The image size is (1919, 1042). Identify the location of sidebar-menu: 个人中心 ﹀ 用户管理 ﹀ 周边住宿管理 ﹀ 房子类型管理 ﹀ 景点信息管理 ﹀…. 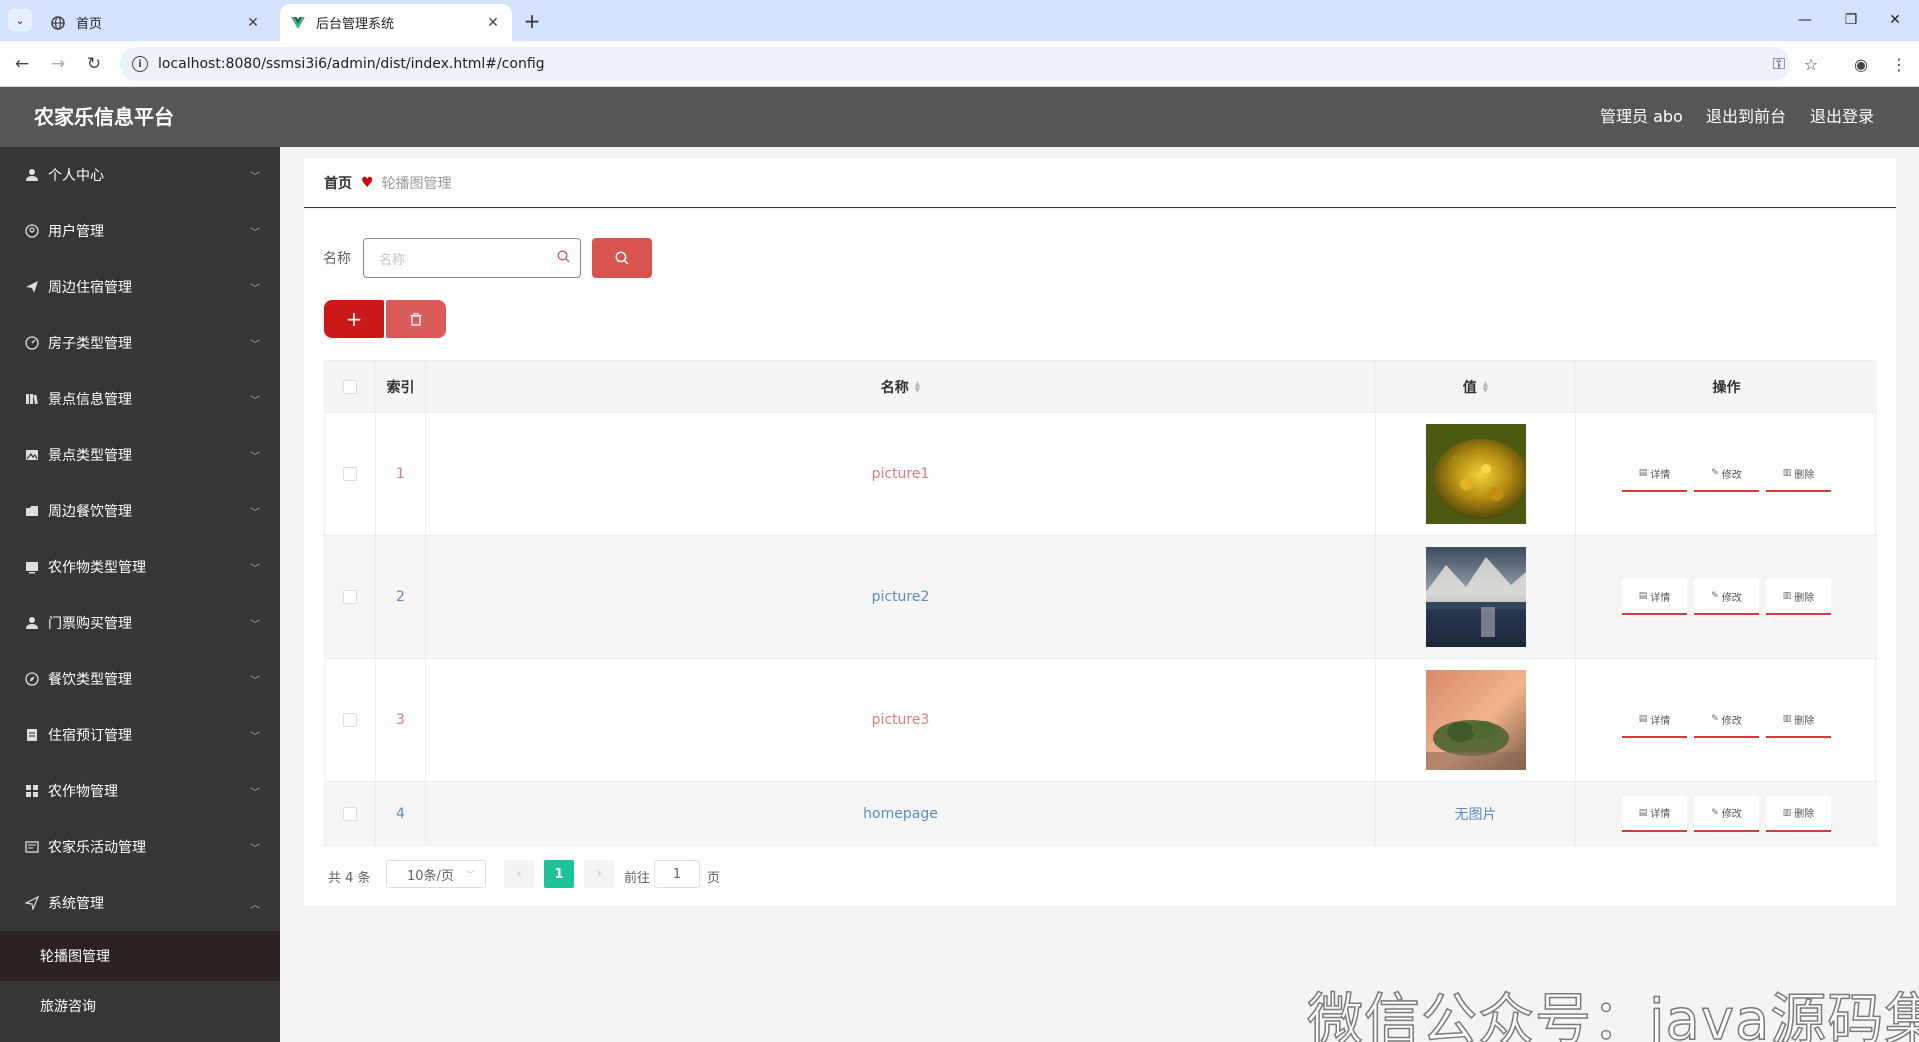
(140, 594).